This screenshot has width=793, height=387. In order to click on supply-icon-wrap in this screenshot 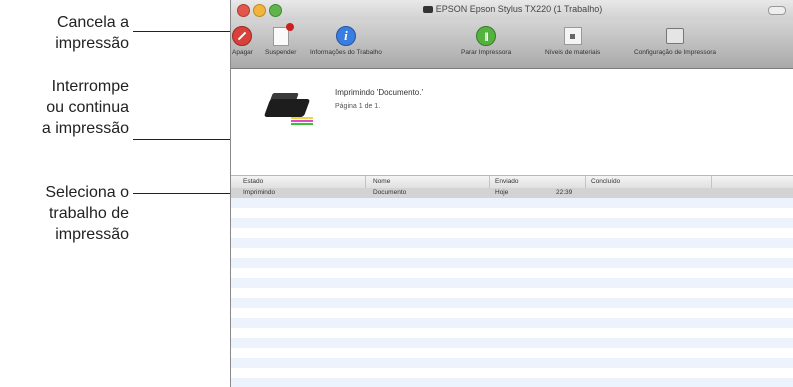, I will do `click(573, 36)`.